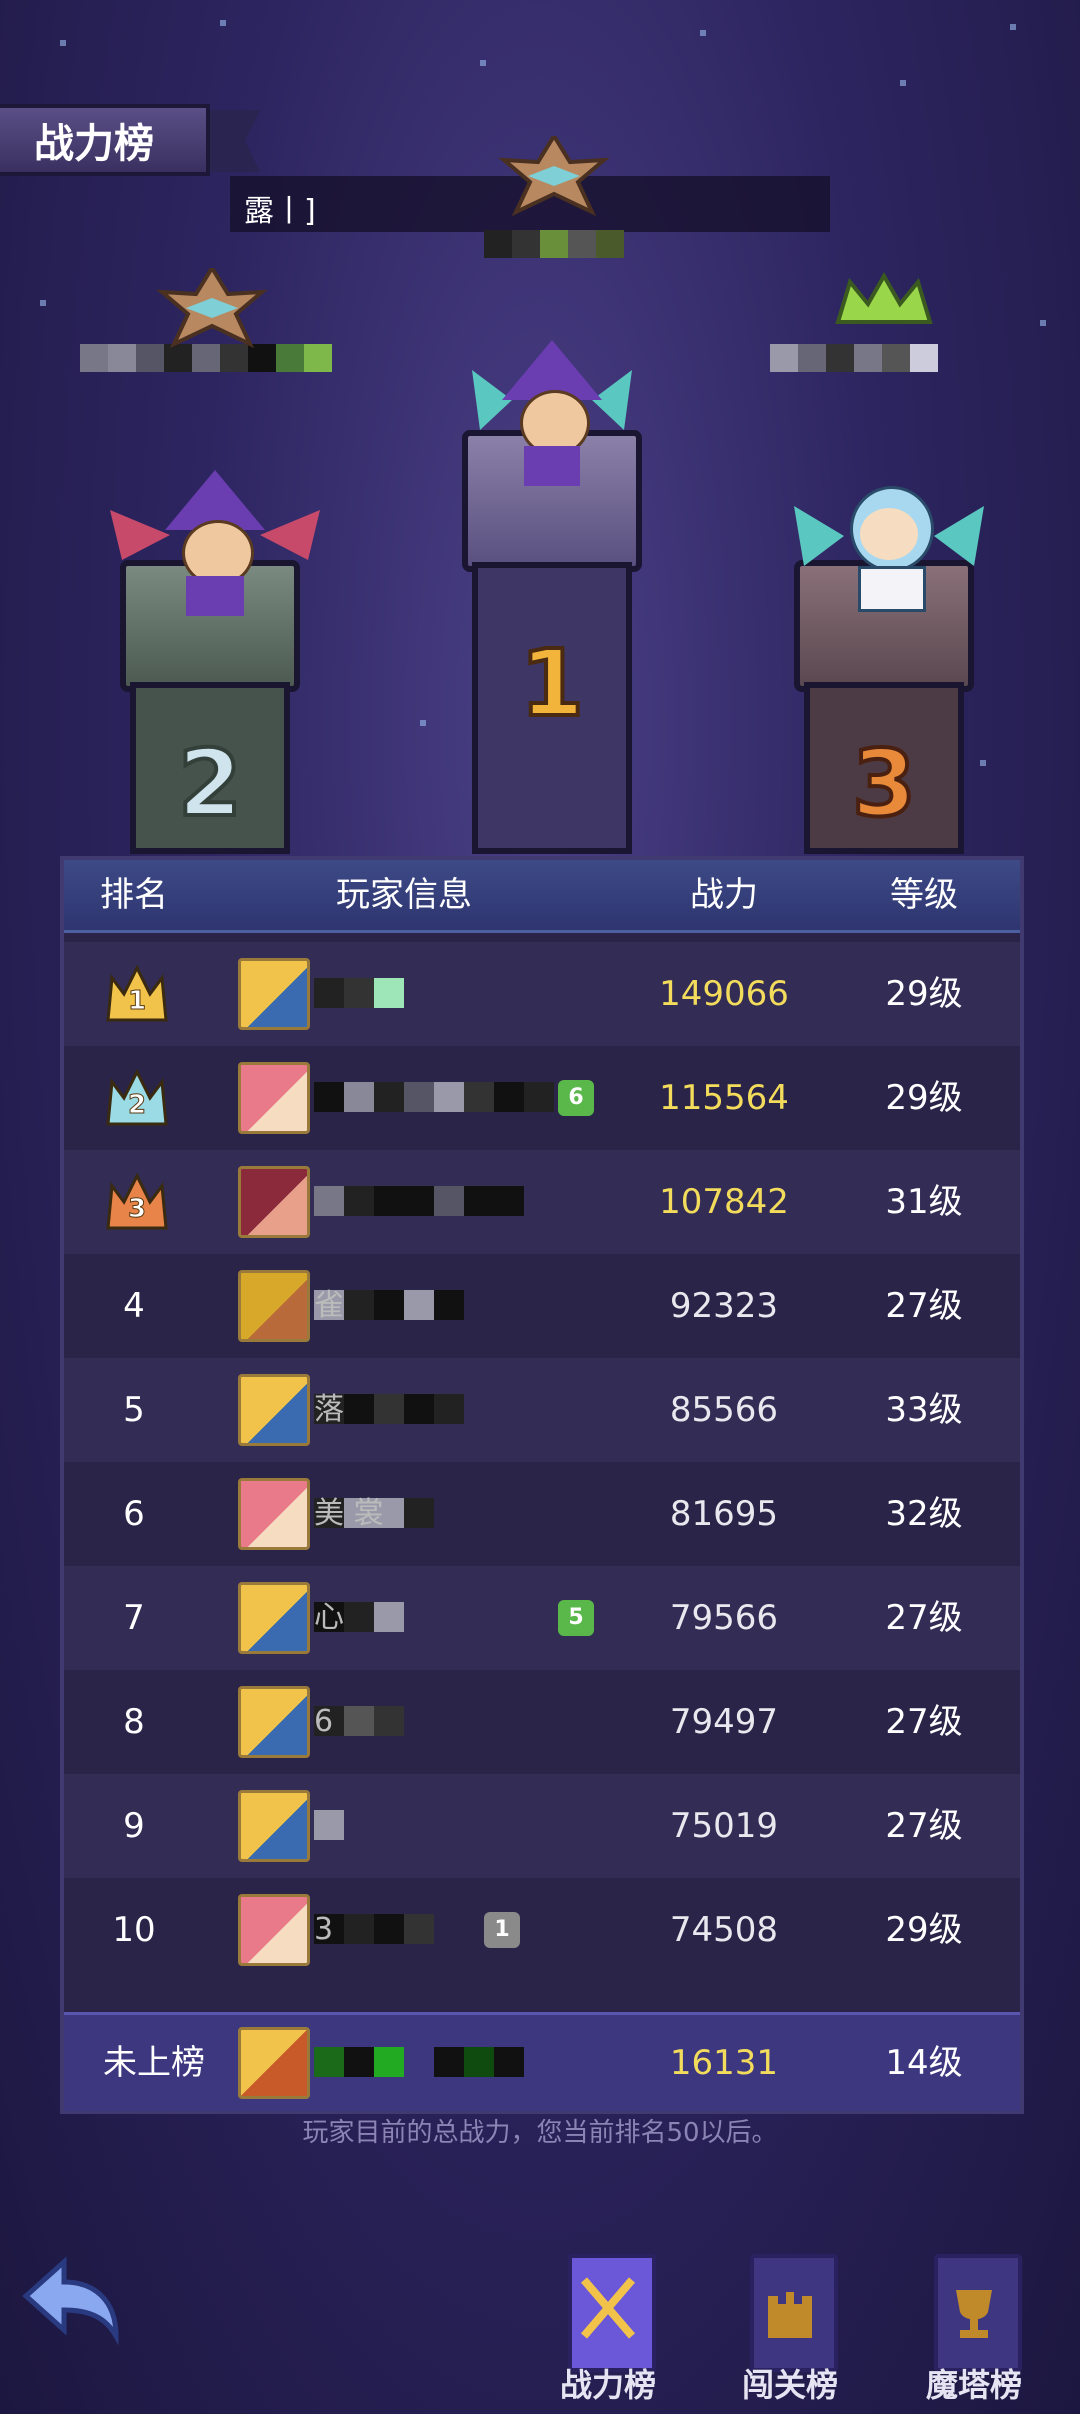 This screenshot has width=1080, height=2414. I want to click on podium-first: 1, so click(552, 642).